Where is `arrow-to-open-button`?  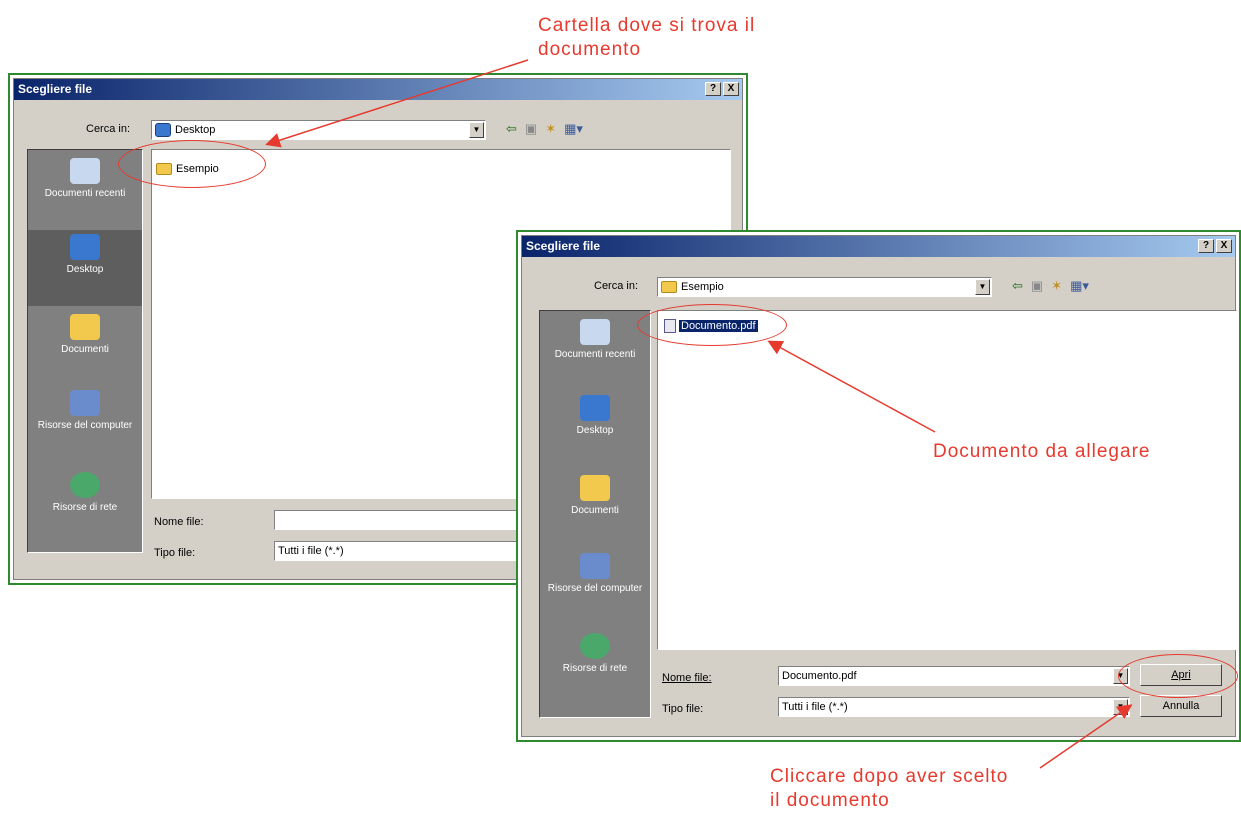
arrow-to-open-button is located at coordinates (1086, 736).